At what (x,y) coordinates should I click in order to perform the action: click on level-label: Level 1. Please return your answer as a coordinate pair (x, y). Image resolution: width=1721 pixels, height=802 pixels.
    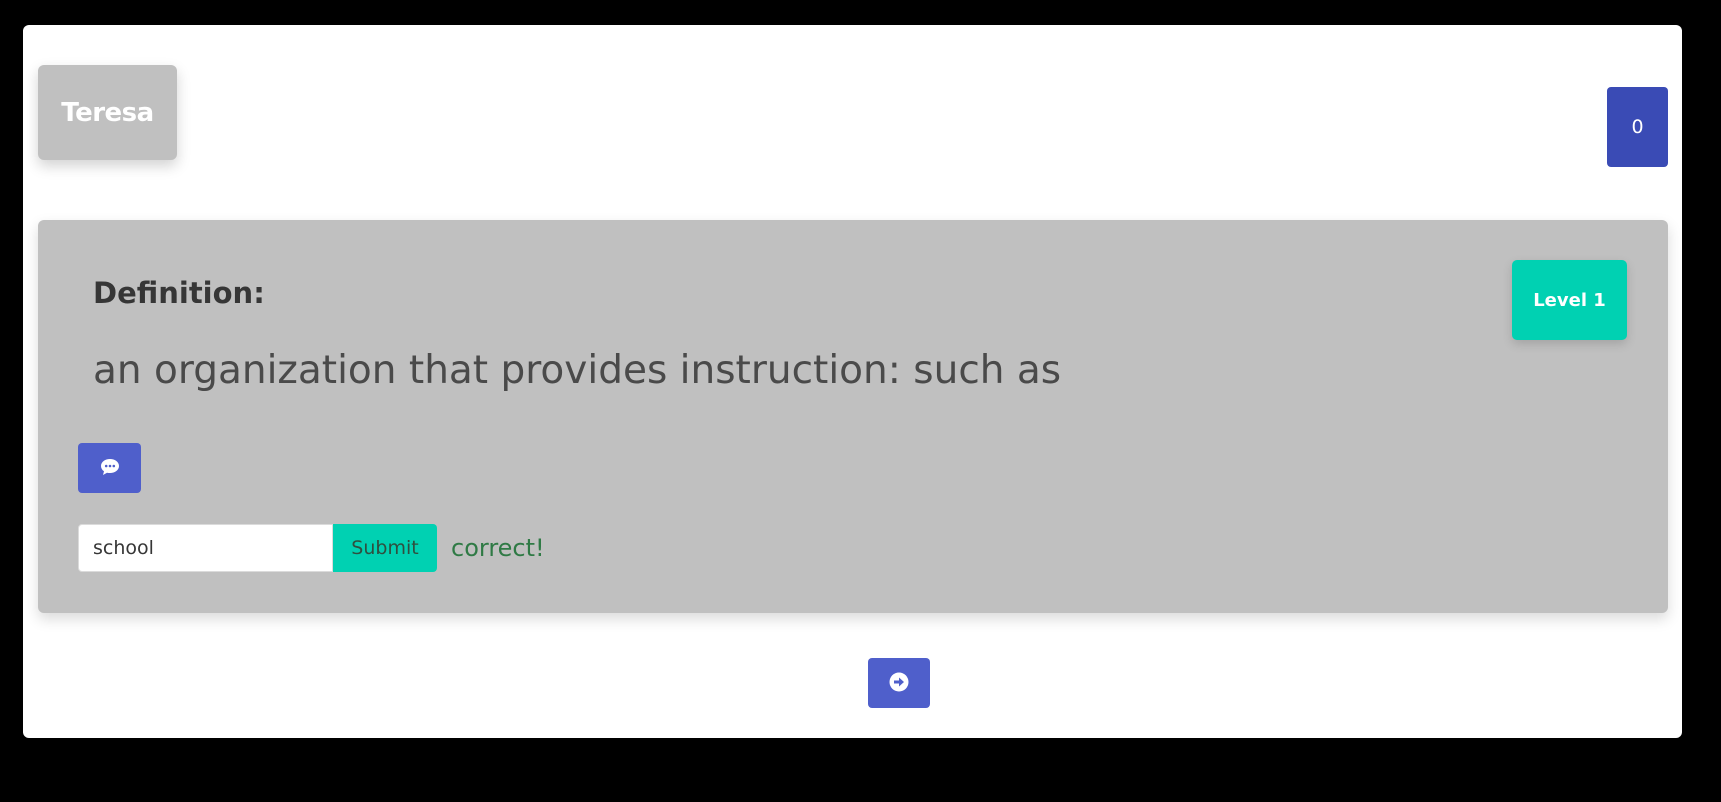
    Looking at the image, I should click on (1569, 300).